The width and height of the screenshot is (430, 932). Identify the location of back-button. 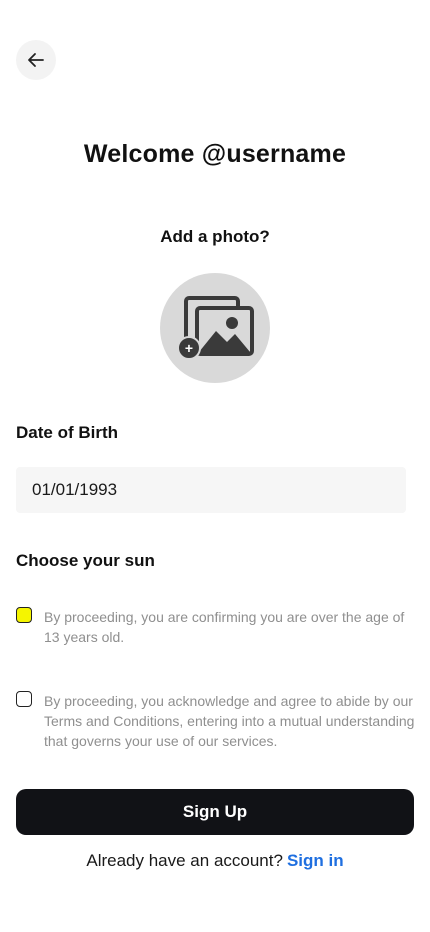
(36, 60).